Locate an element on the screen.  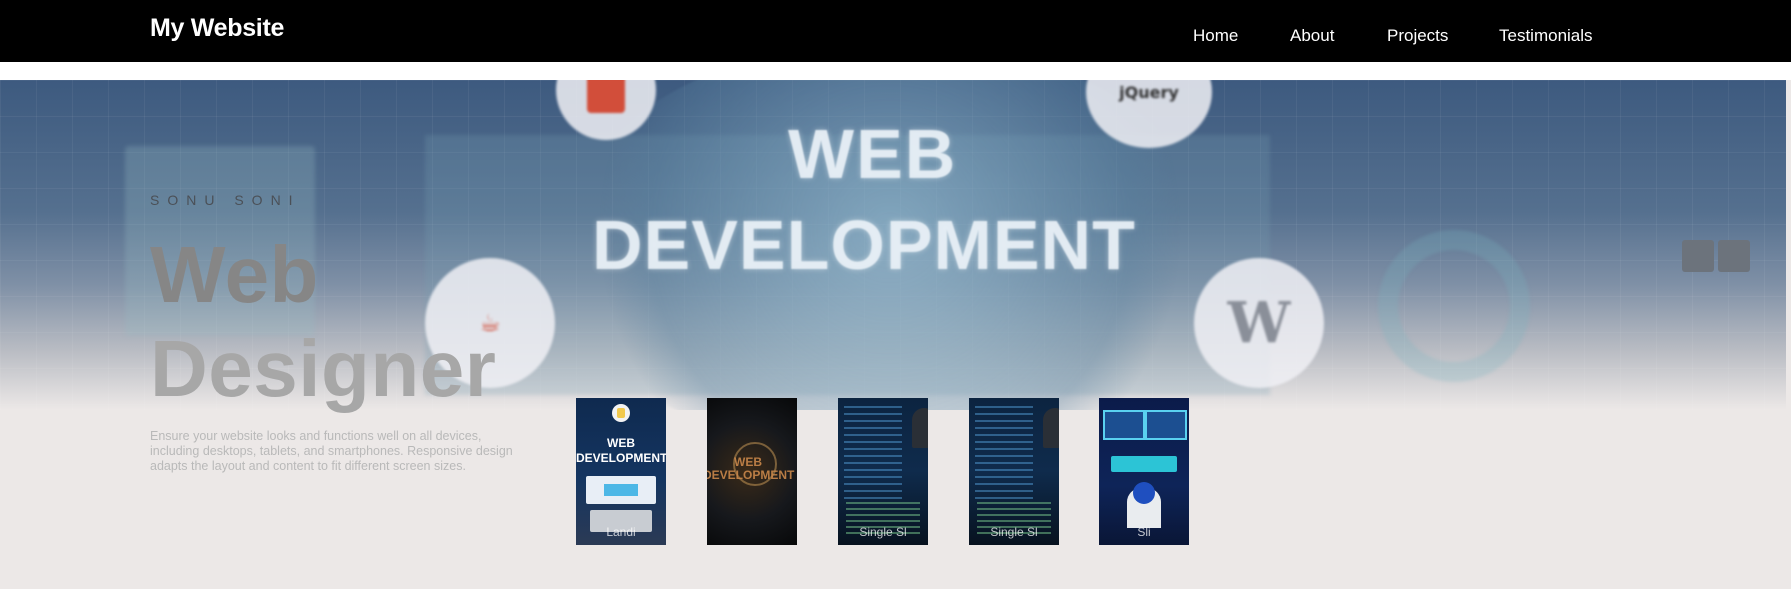
person-head-illustration is located at coordinates (1144, 493).